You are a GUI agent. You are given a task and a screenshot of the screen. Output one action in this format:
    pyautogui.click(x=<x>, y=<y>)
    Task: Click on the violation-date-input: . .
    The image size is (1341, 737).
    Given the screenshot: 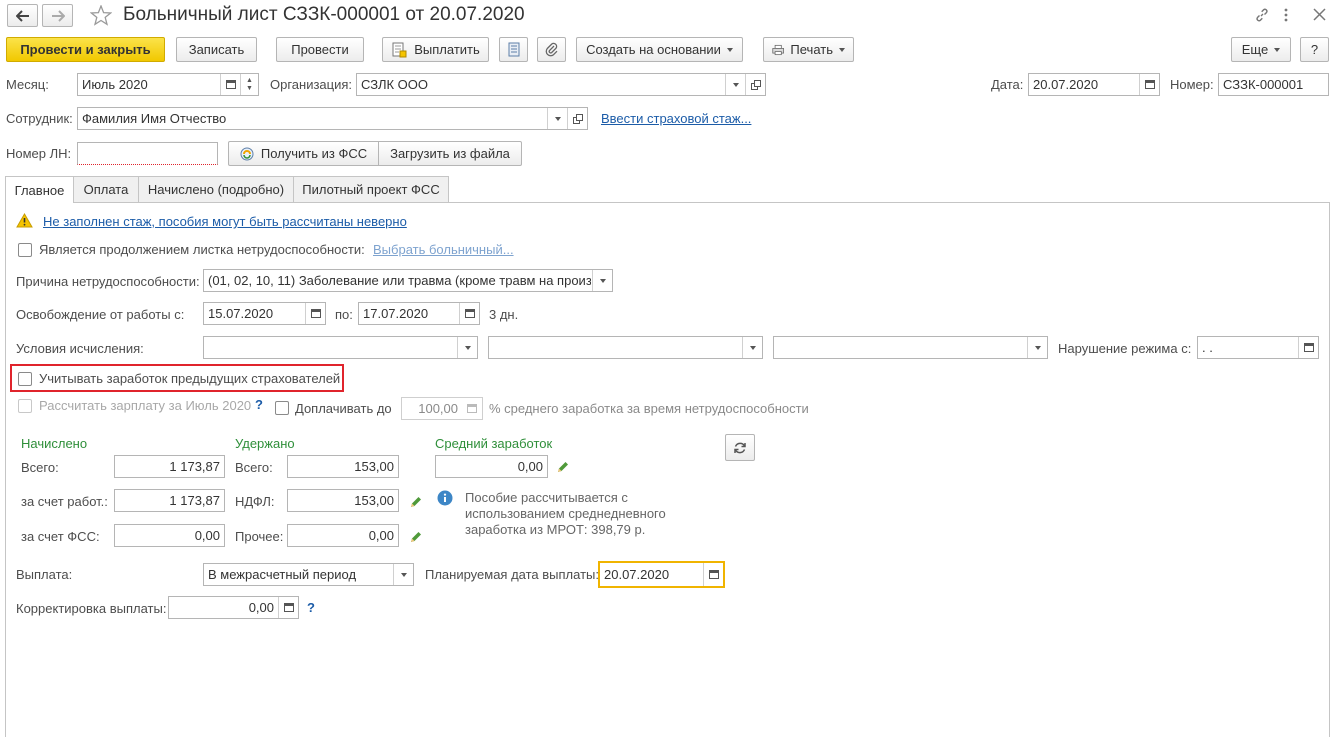 What is the action you would take?
    pyautogui.click(x=1258, y=347)
    